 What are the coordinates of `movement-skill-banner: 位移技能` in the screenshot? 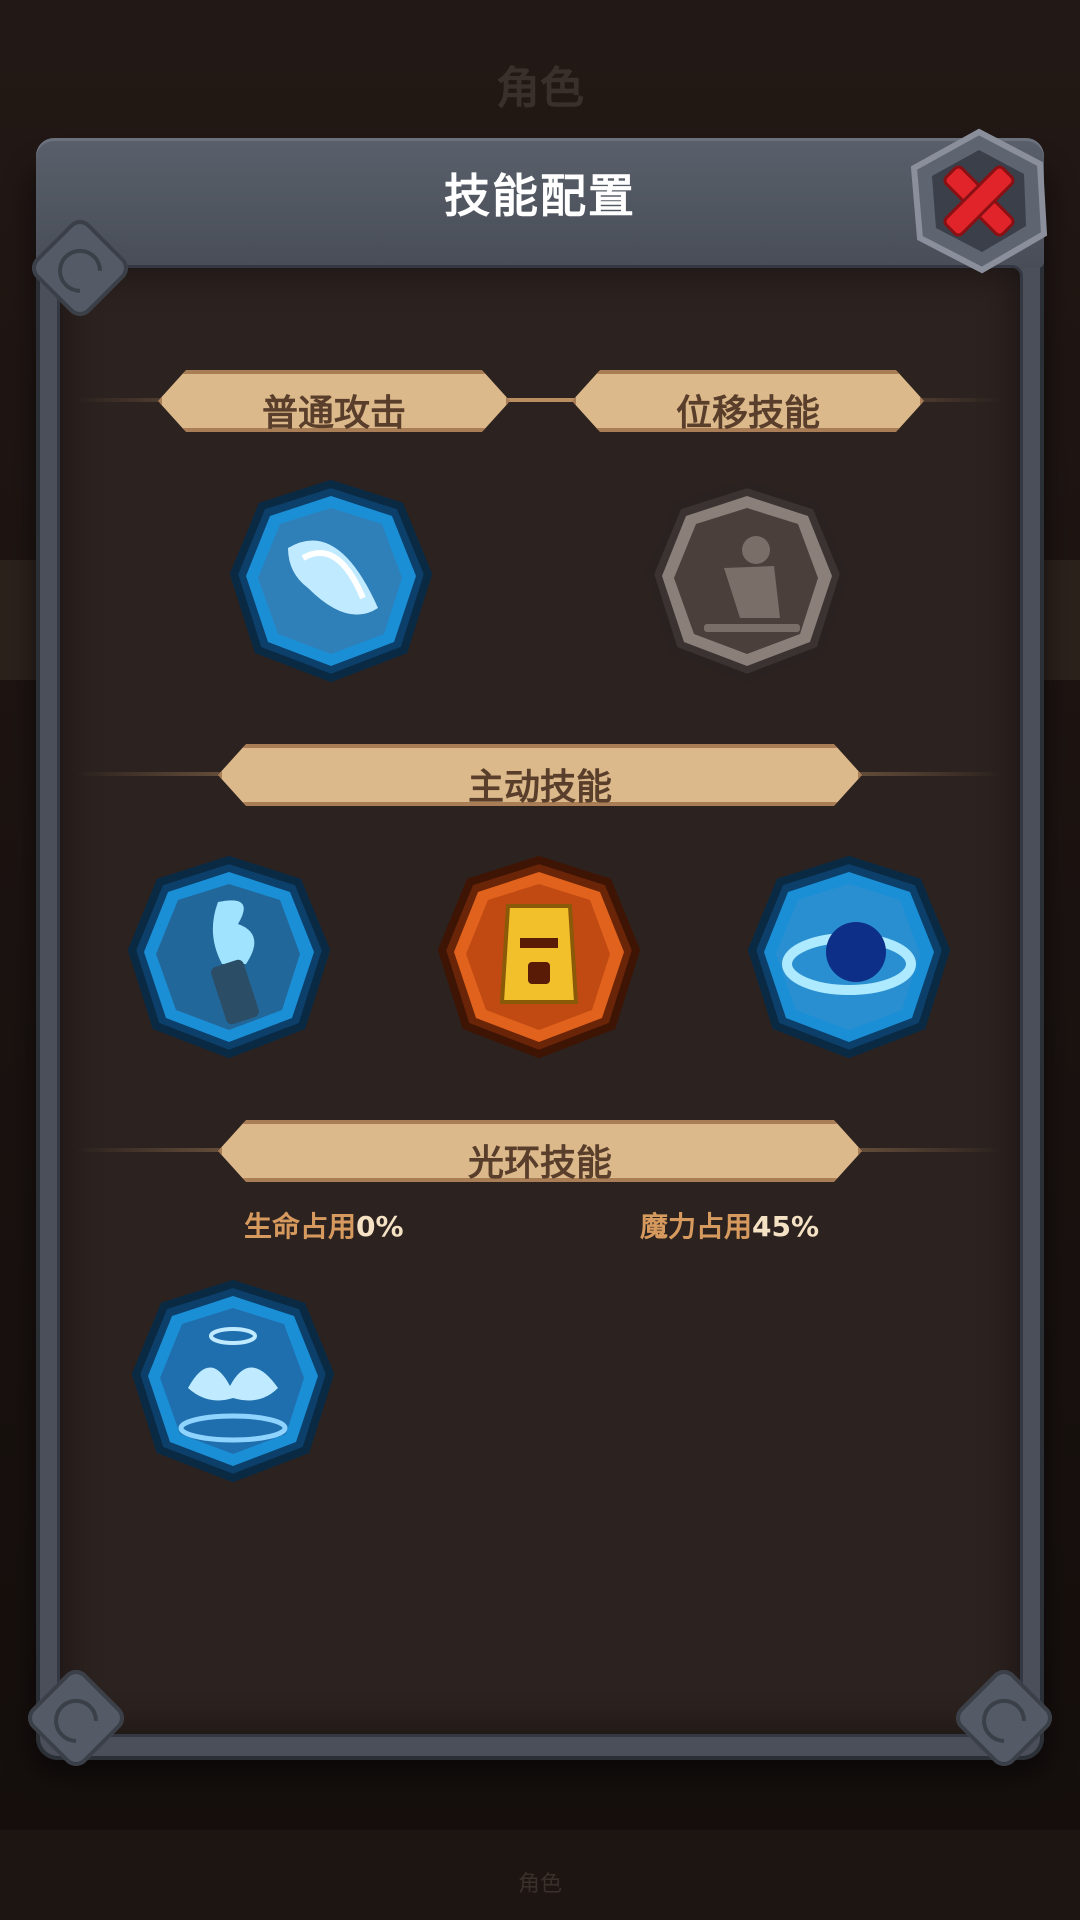 It's located at (748, 401).